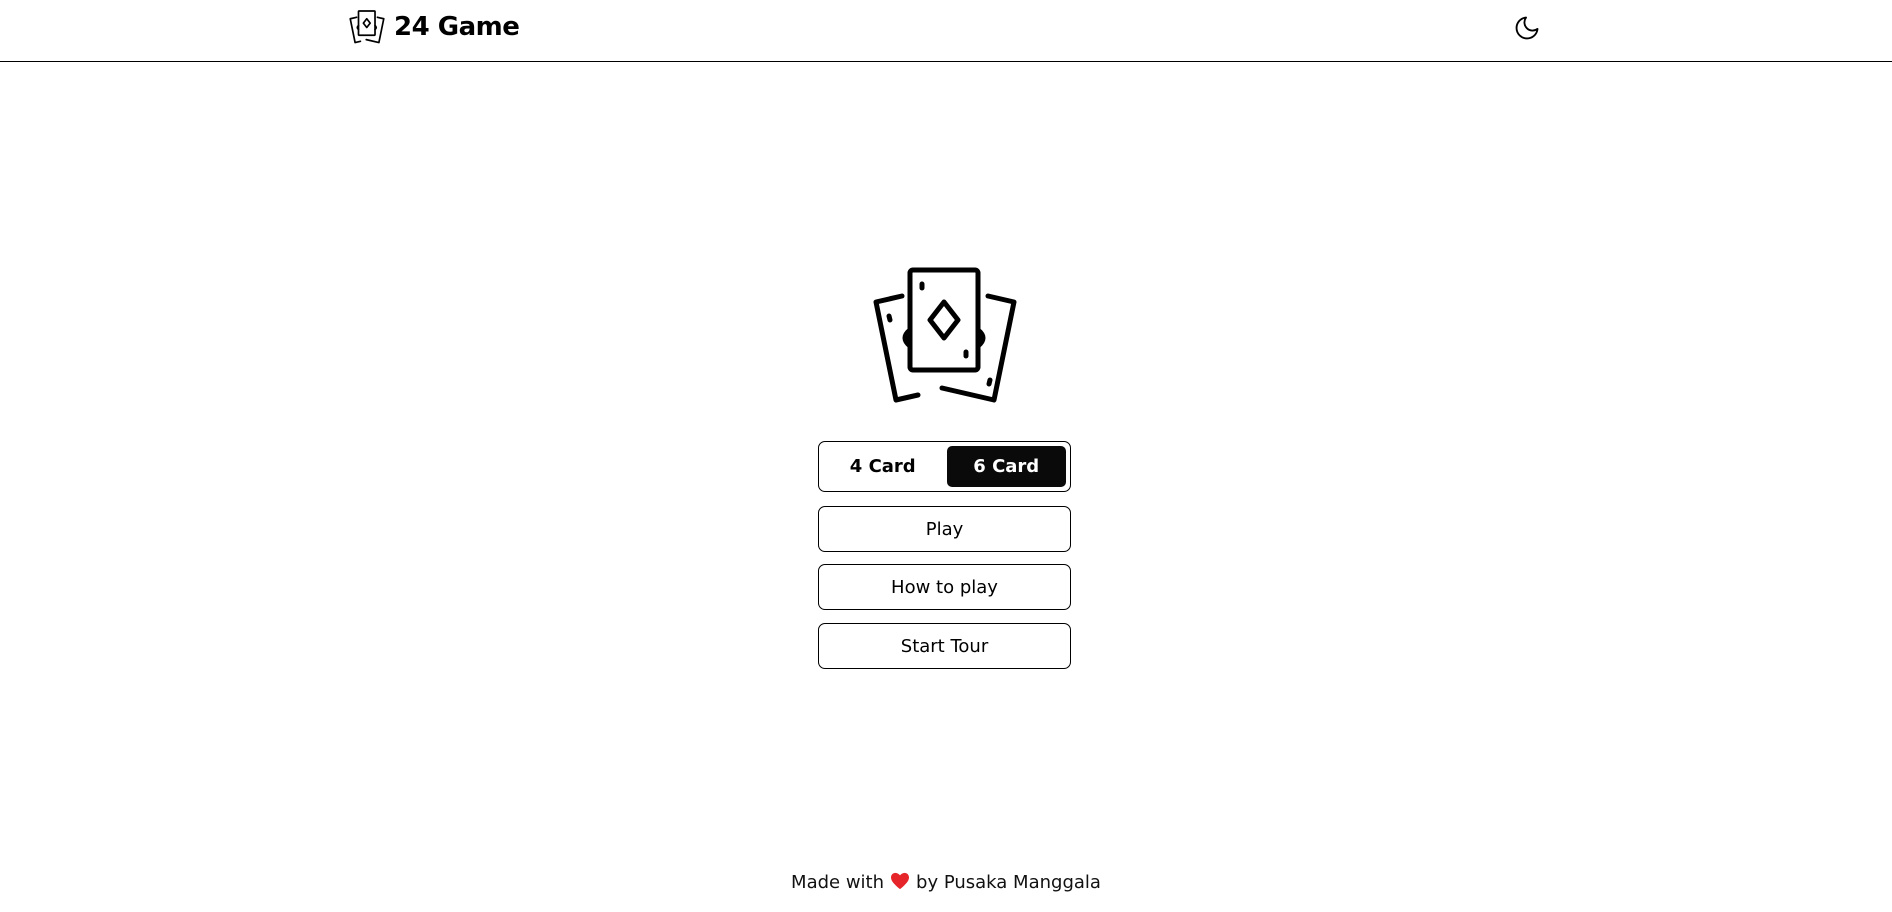 This screenshot has height=912, width=1892. I want to click on how-to-play-button: How to play, so click(944, 587).